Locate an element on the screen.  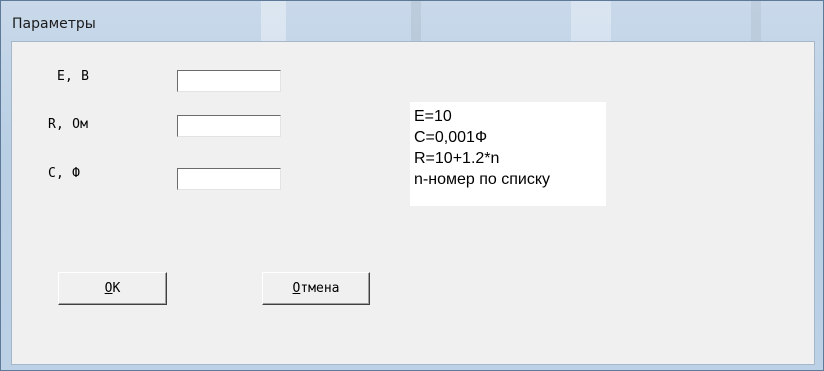
info-line: n-номер по списку is located at coordinates (482, 179).